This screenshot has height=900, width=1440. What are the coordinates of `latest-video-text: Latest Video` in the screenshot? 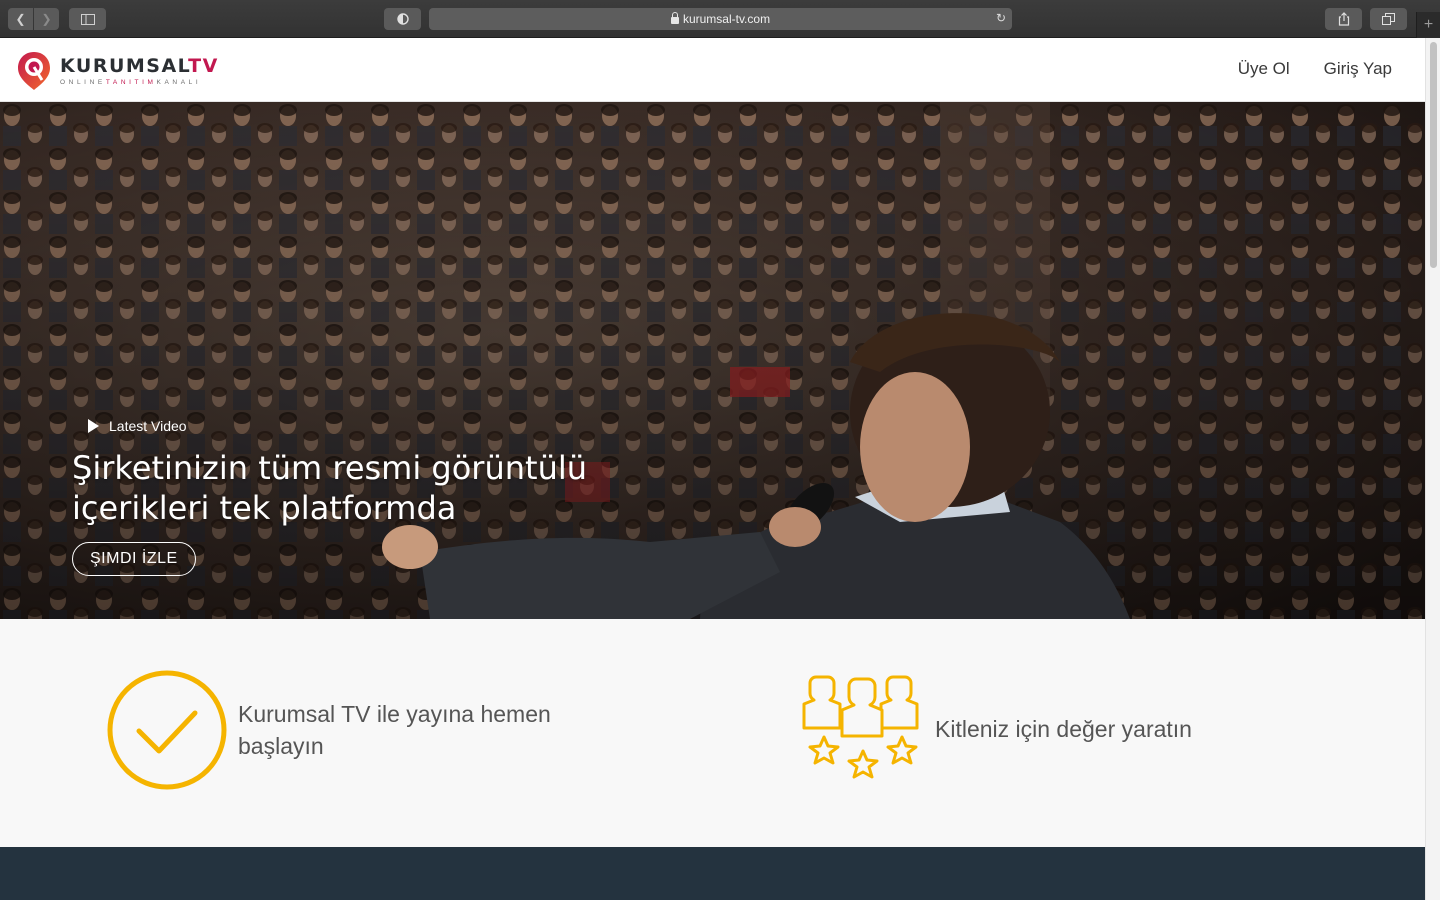 It's located at (148, 426).